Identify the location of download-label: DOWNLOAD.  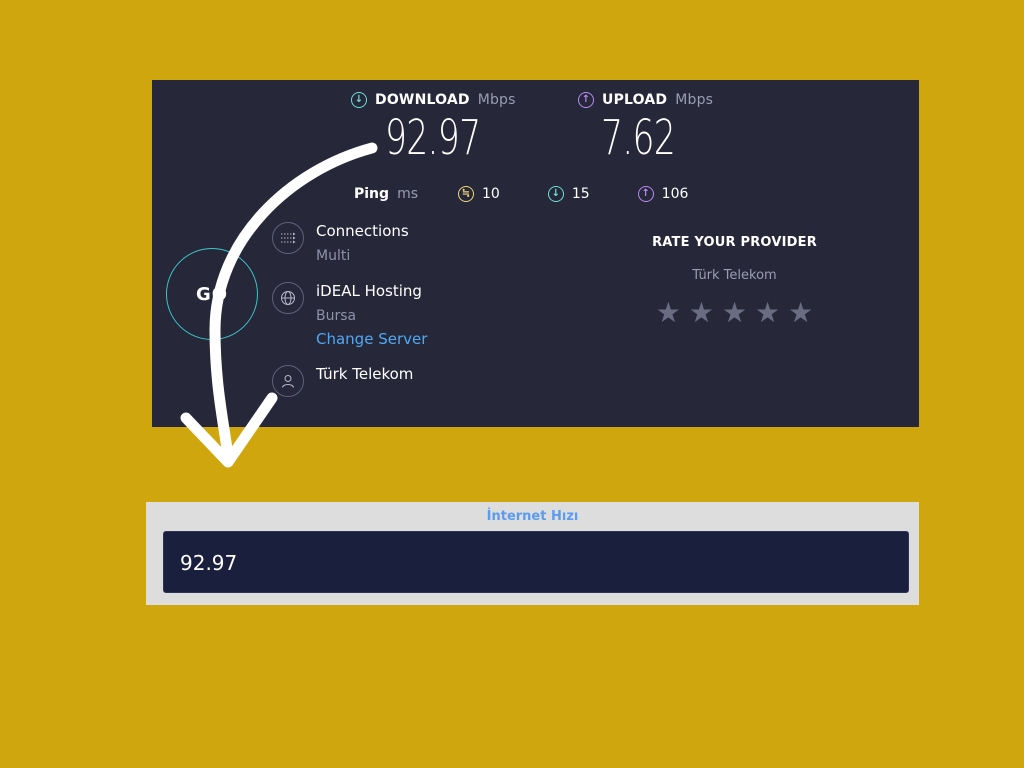
(422, 100).